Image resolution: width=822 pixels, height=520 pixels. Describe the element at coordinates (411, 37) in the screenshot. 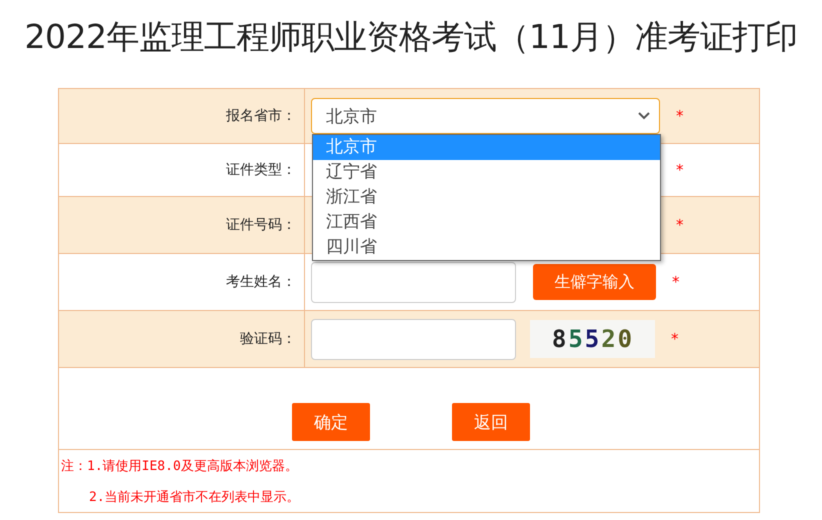

I see `page-title: 2022年监理工程师职业资格考试（11月）准考证打印` at that location.